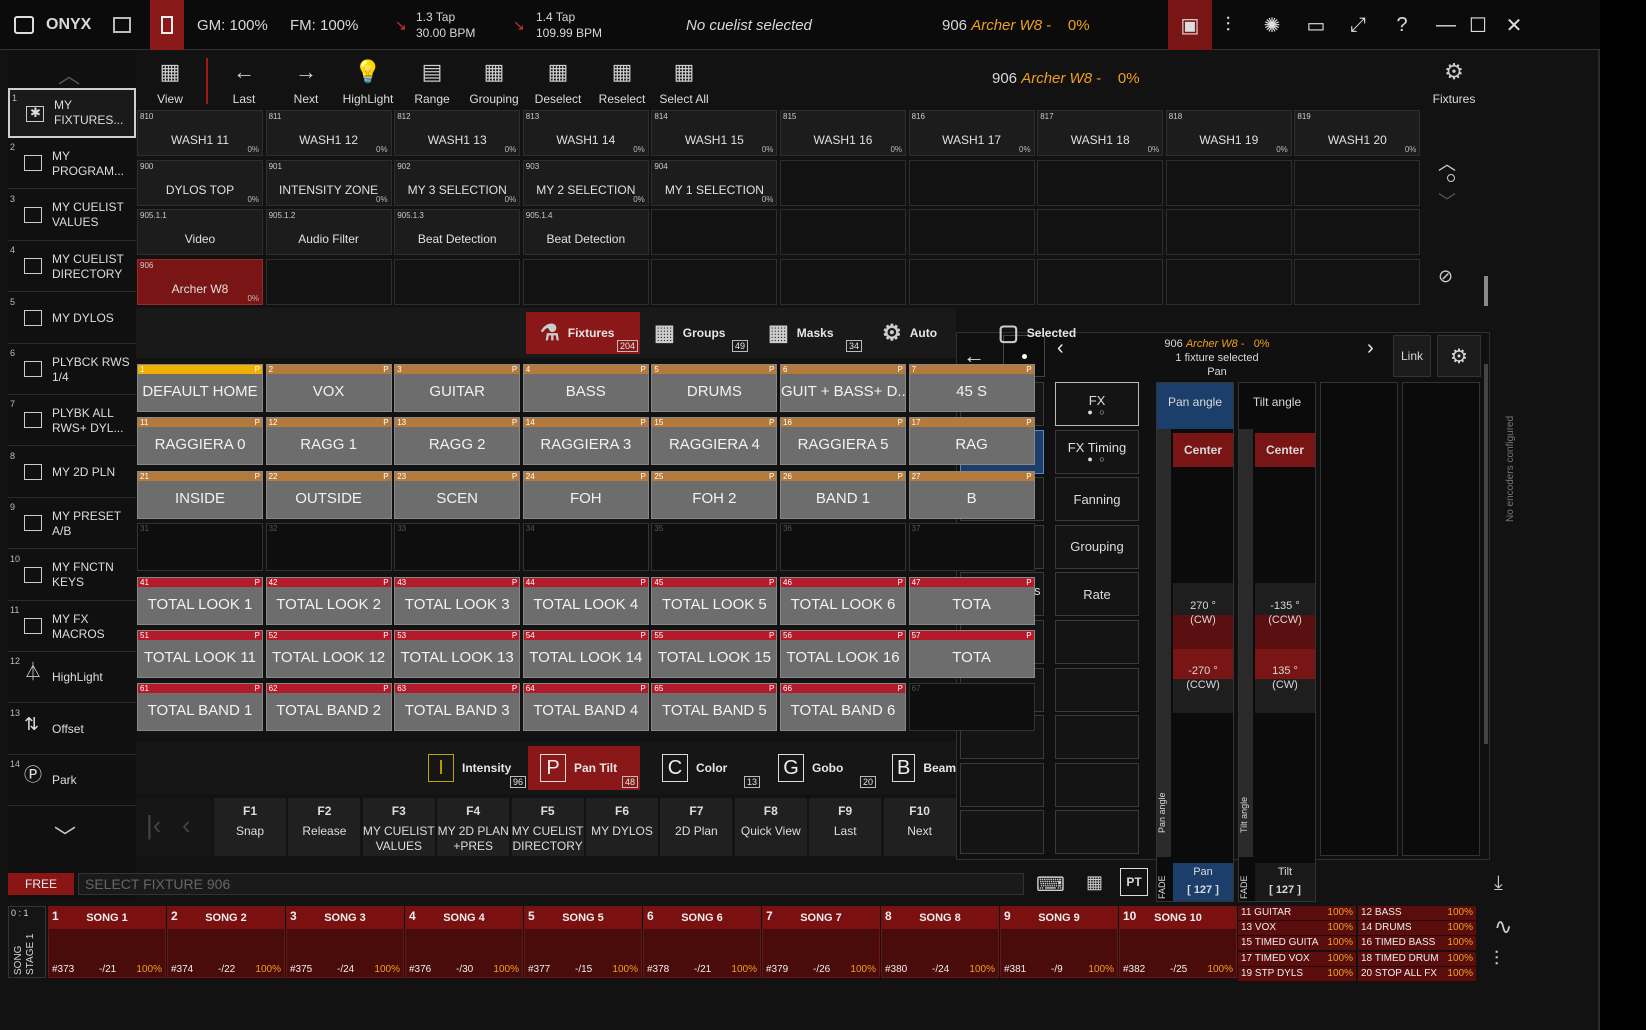 The height and width of the screenshot is (1030, 1646). I want to click on keyboard-icon: ⌨, so click(1050, 884).